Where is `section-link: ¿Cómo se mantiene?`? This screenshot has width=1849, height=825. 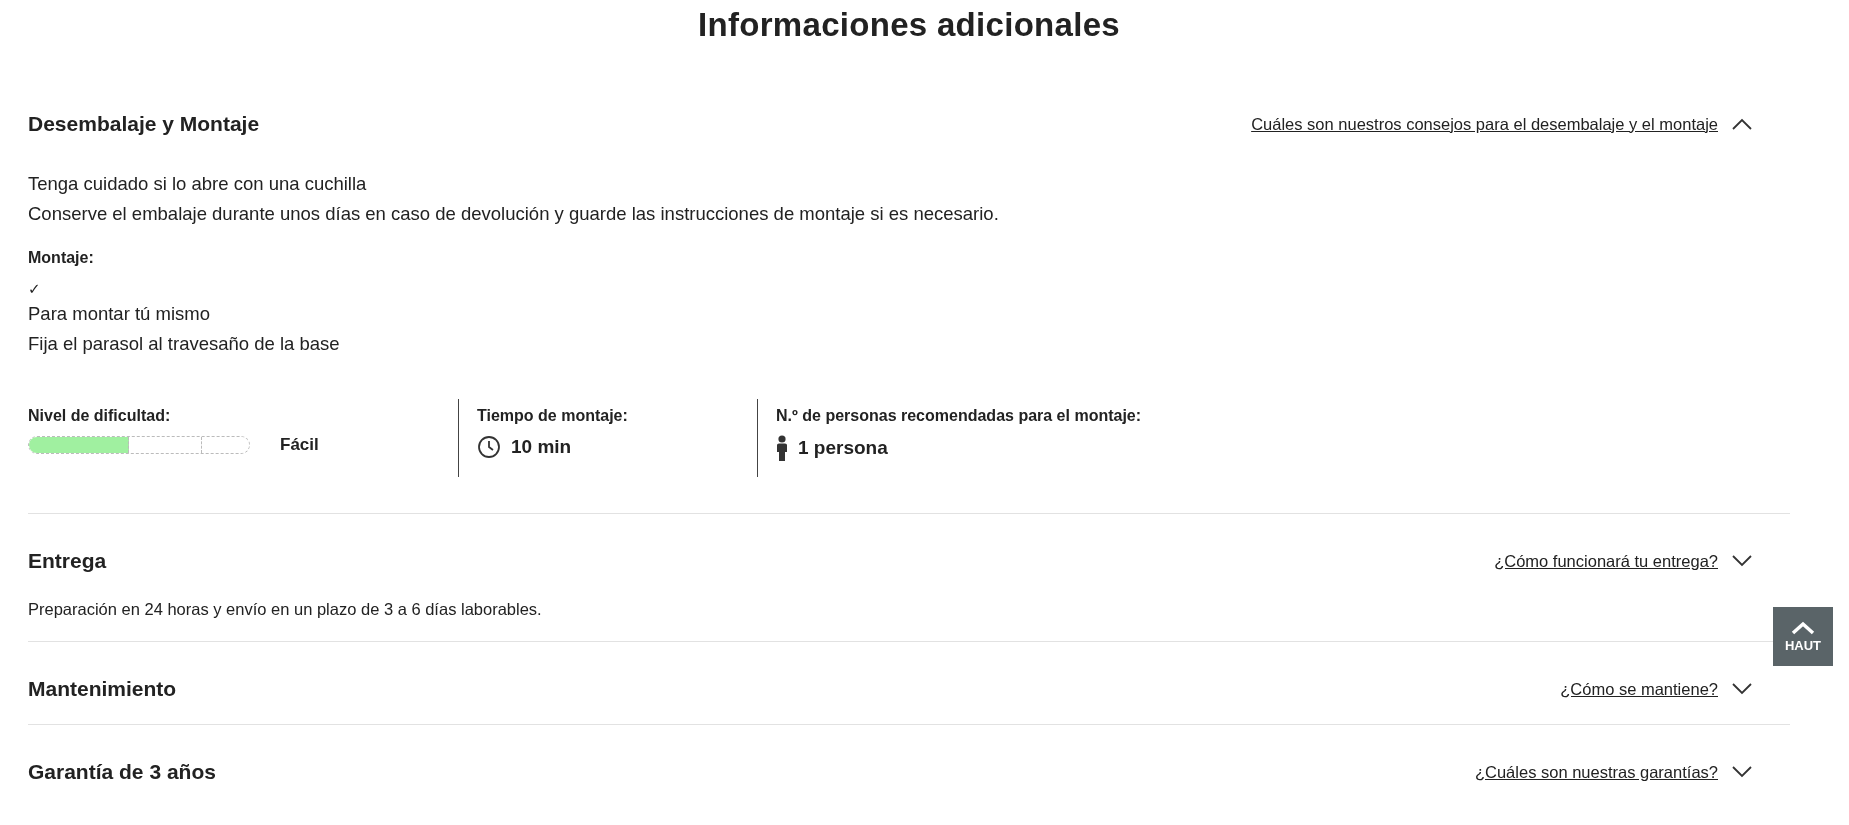 section-link: ¿Cómo se mantiene? is located at coordinates (1639, 689).